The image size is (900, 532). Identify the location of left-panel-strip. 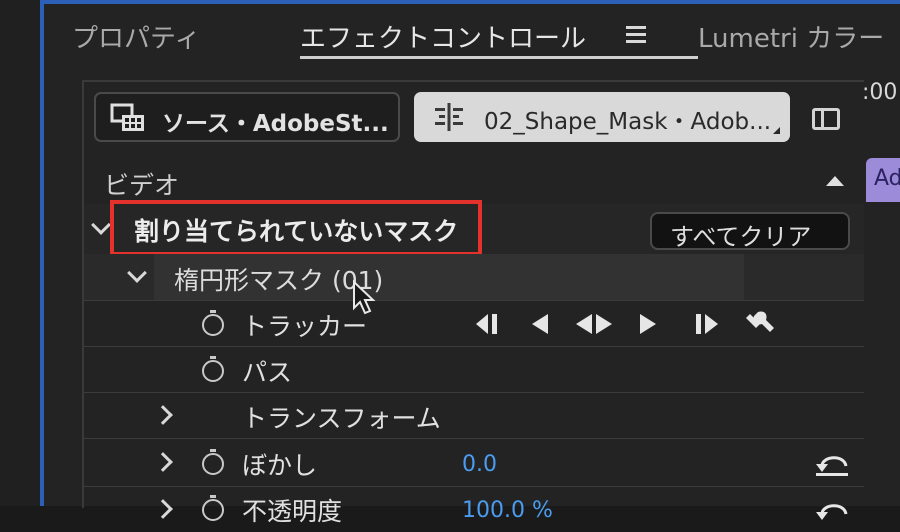
(20, 253).